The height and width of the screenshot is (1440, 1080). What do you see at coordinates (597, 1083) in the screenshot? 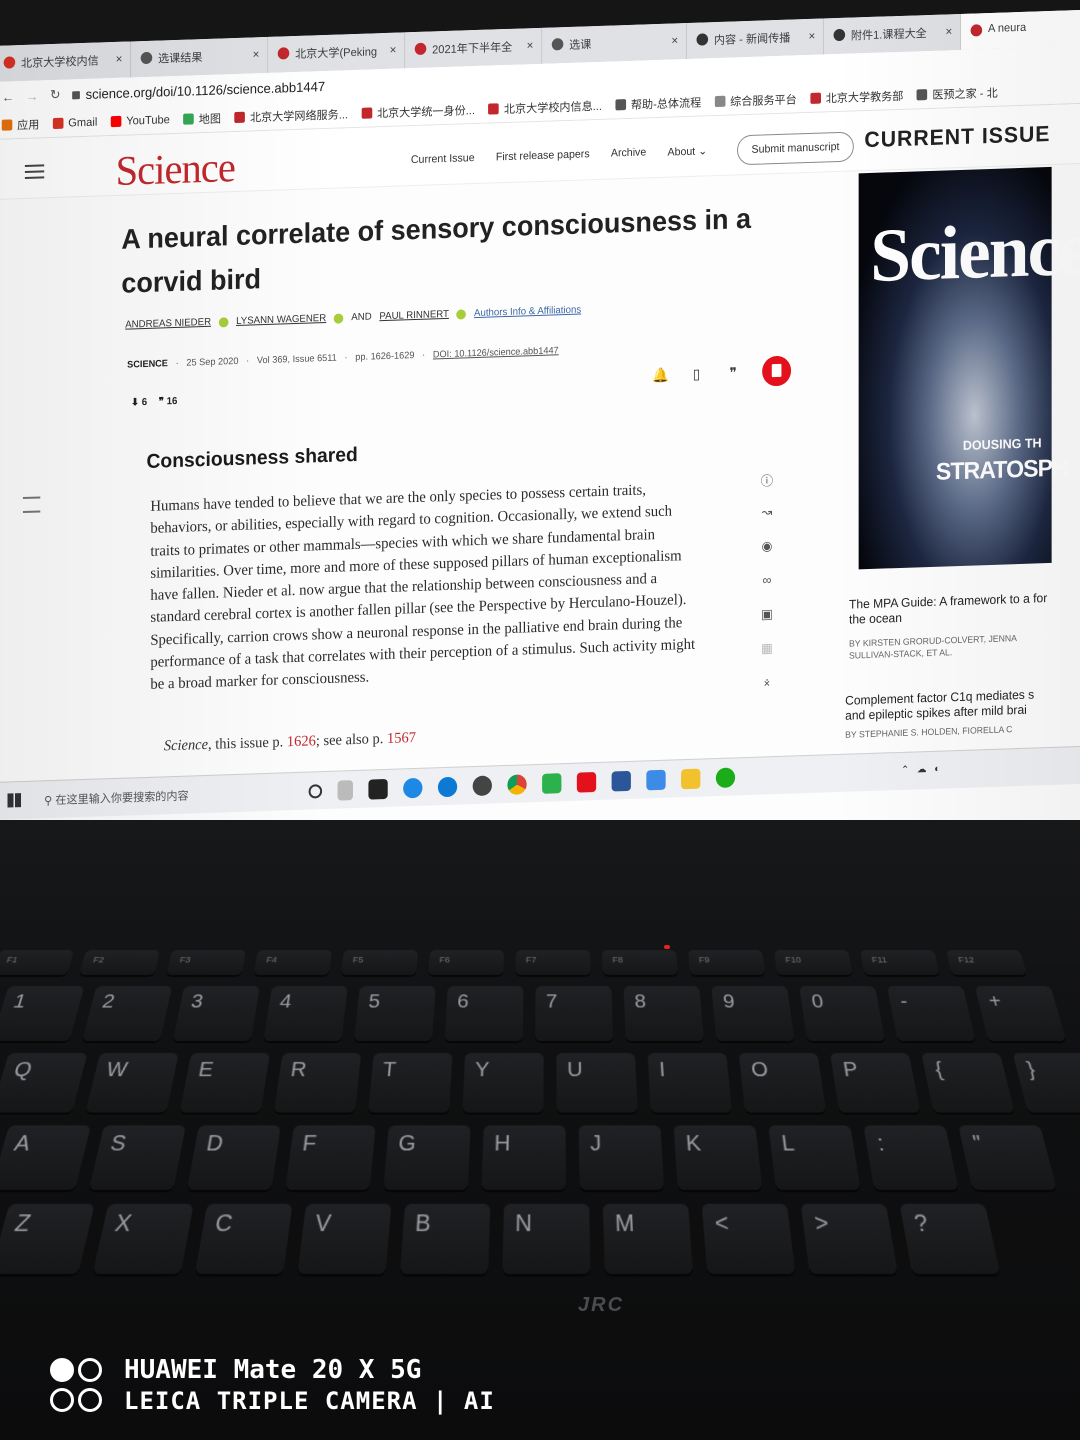
I see `key: U` at bounding box center [597, 1083].